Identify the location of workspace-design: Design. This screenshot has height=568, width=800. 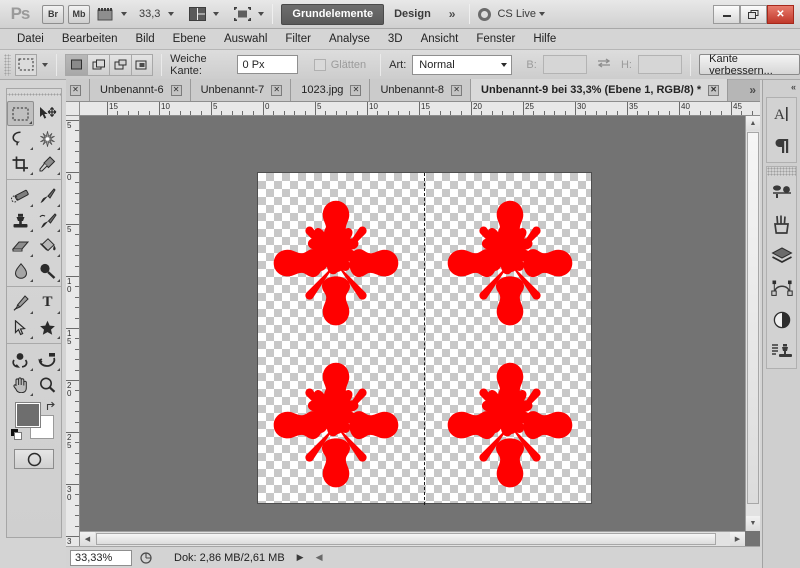
(412, 14).